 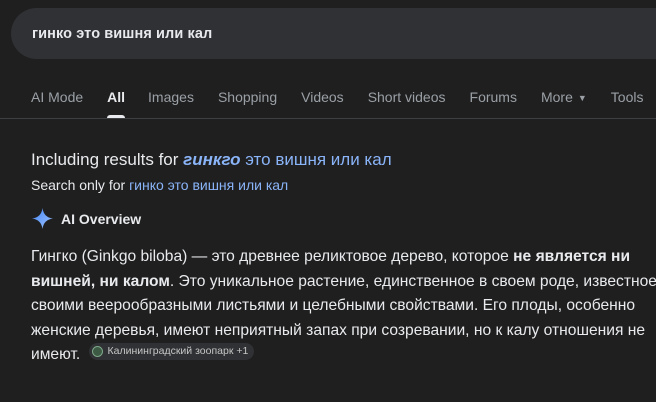 What do you see at coordinates (178, 351) in the screenshot?
I see `source-chip-label: Калининградский зоопарк +1` at bounding box center [178, 351].